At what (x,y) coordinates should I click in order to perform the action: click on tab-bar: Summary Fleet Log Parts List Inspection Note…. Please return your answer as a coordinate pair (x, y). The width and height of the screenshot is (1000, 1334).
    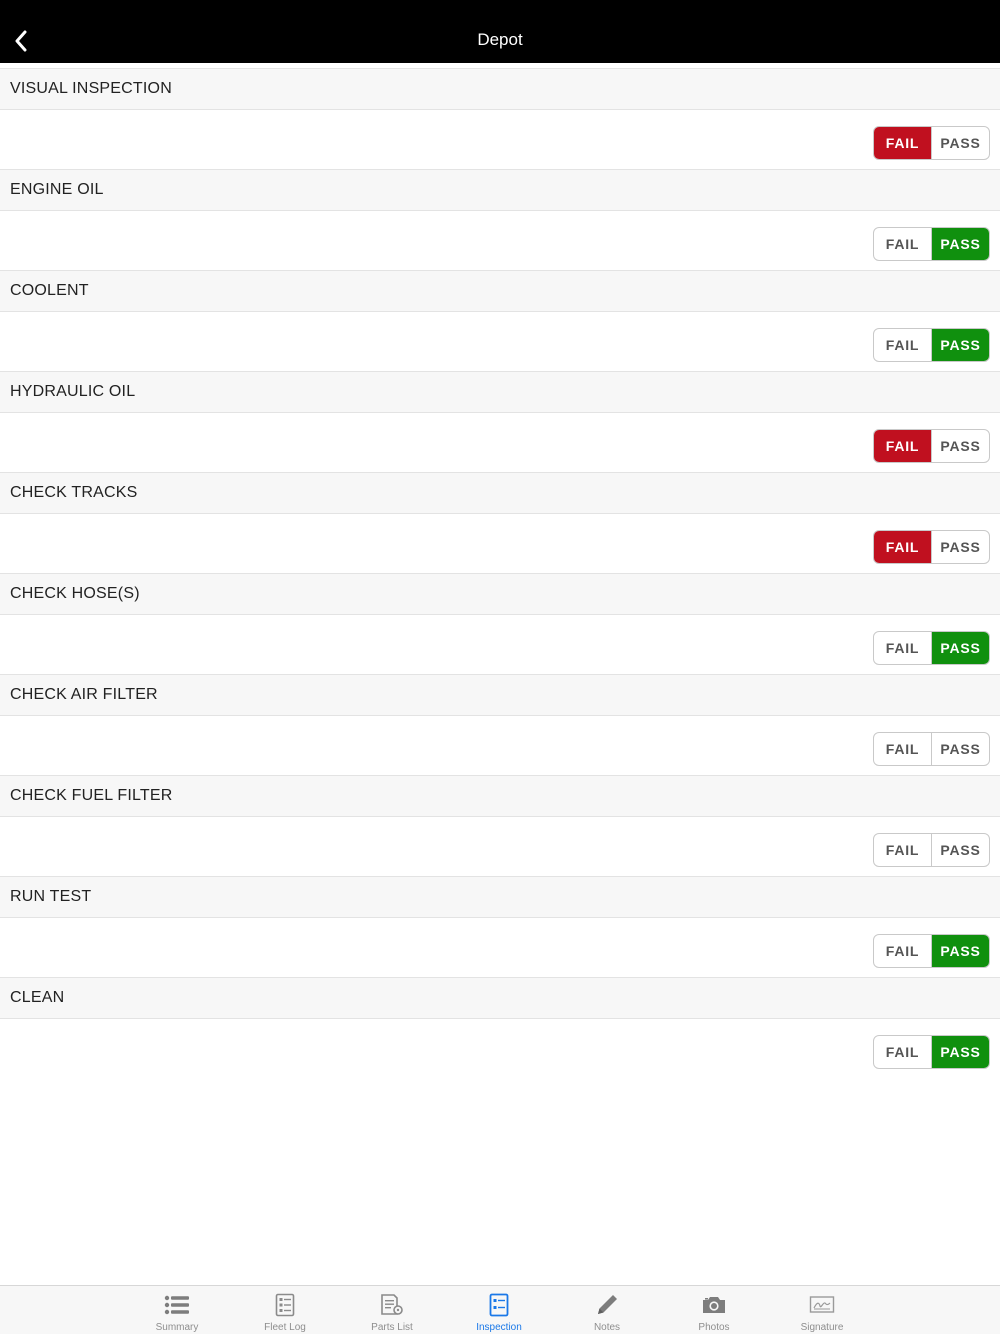
    Looking at the image, I should click on (500, 1309).